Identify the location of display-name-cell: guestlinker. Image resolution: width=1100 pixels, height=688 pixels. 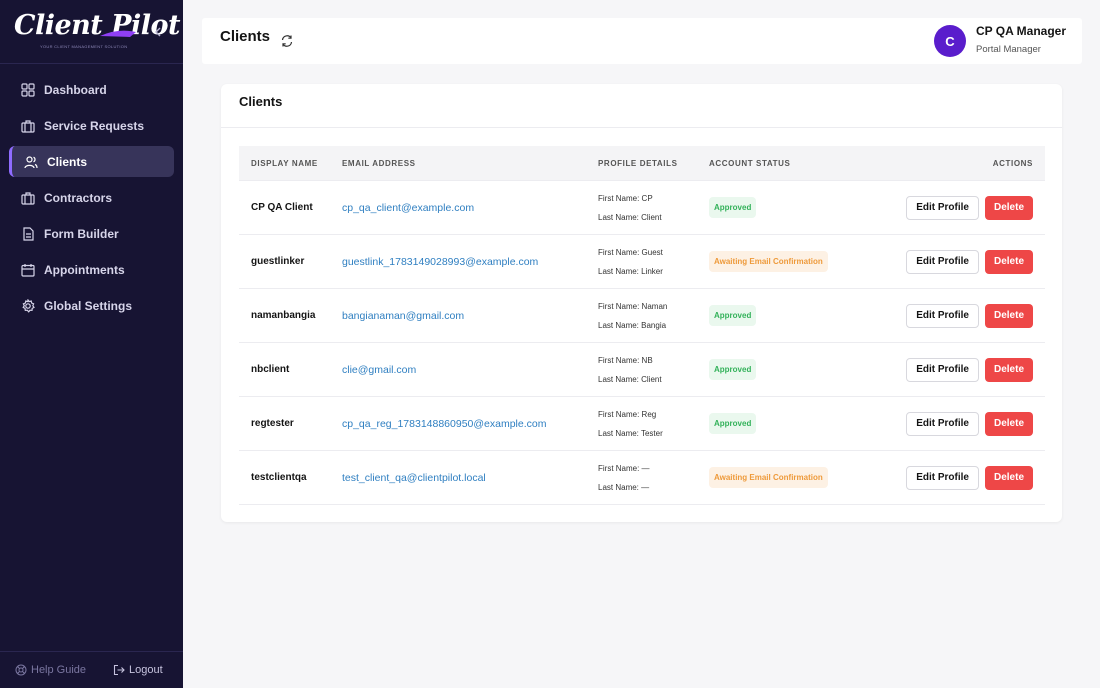
(278, 261).